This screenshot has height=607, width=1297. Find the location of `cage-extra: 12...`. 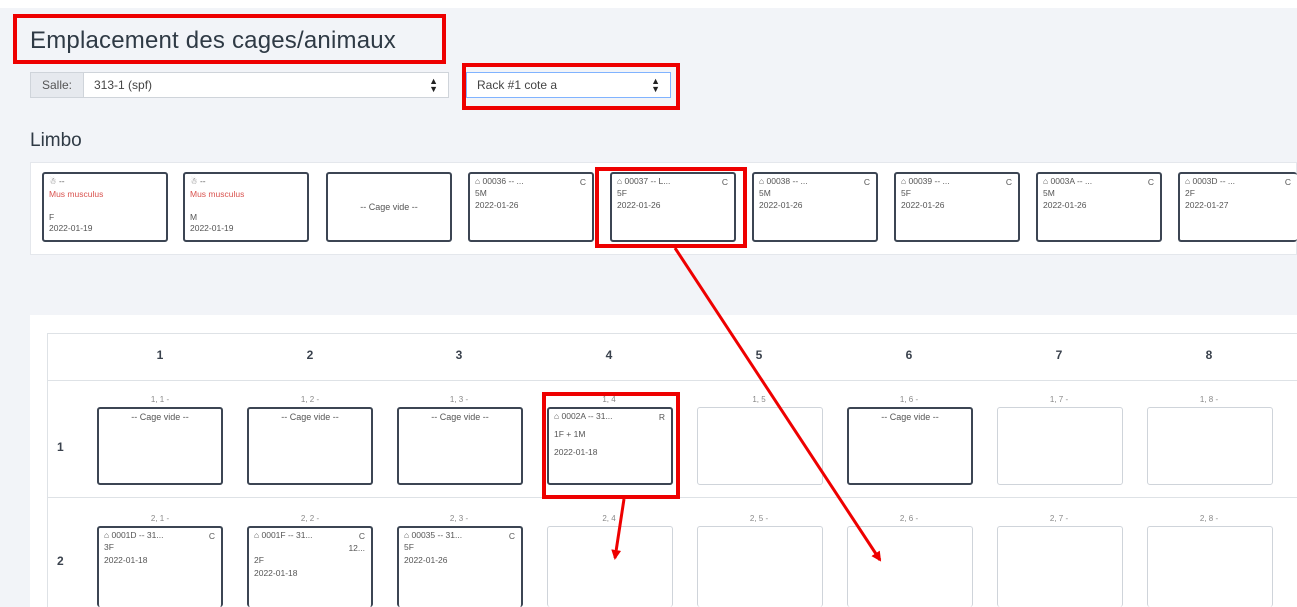

cage-extra: 12... is located at coordinates (356, 548).